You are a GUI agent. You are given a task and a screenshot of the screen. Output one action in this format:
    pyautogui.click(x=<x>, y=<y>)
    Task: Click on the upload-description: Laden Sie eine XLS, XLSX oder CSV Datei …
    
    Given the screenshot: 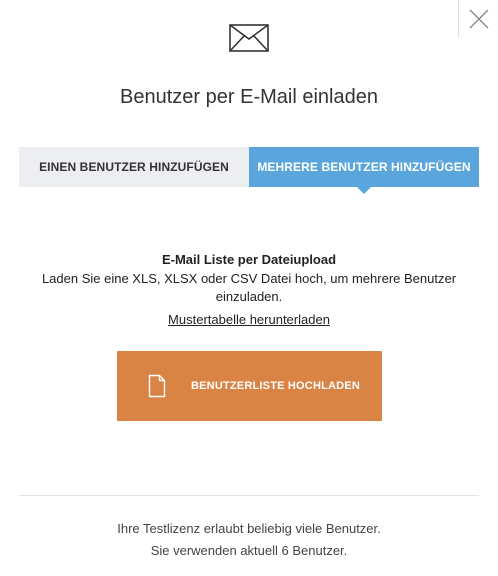 What is the action you would take?
    pyautogui.click(x=249, y=287)
    